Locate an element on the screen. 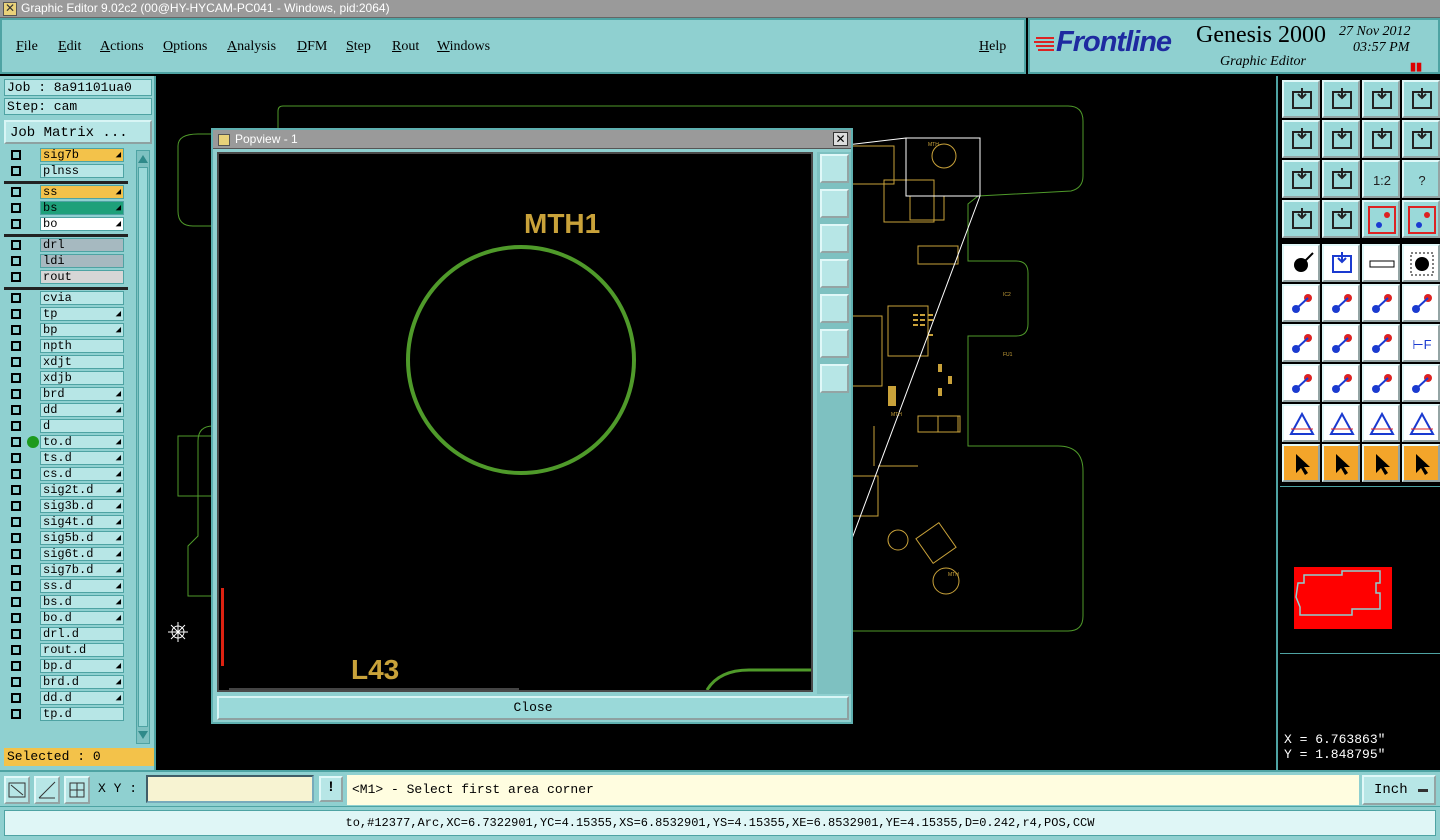 This screenshot has height=840, width=1440. layer-row: rout is located at coordinates (65, 277).